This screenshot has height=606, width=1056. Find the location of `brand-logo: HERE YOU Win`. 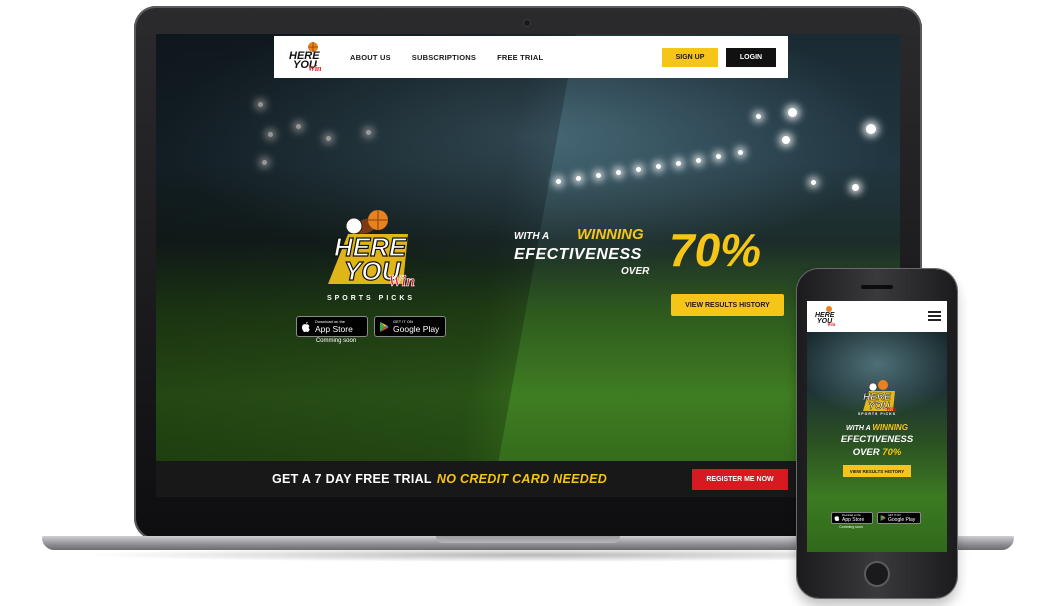

brand-logo: HERE YOU Win is located at coordinates (308, 57).